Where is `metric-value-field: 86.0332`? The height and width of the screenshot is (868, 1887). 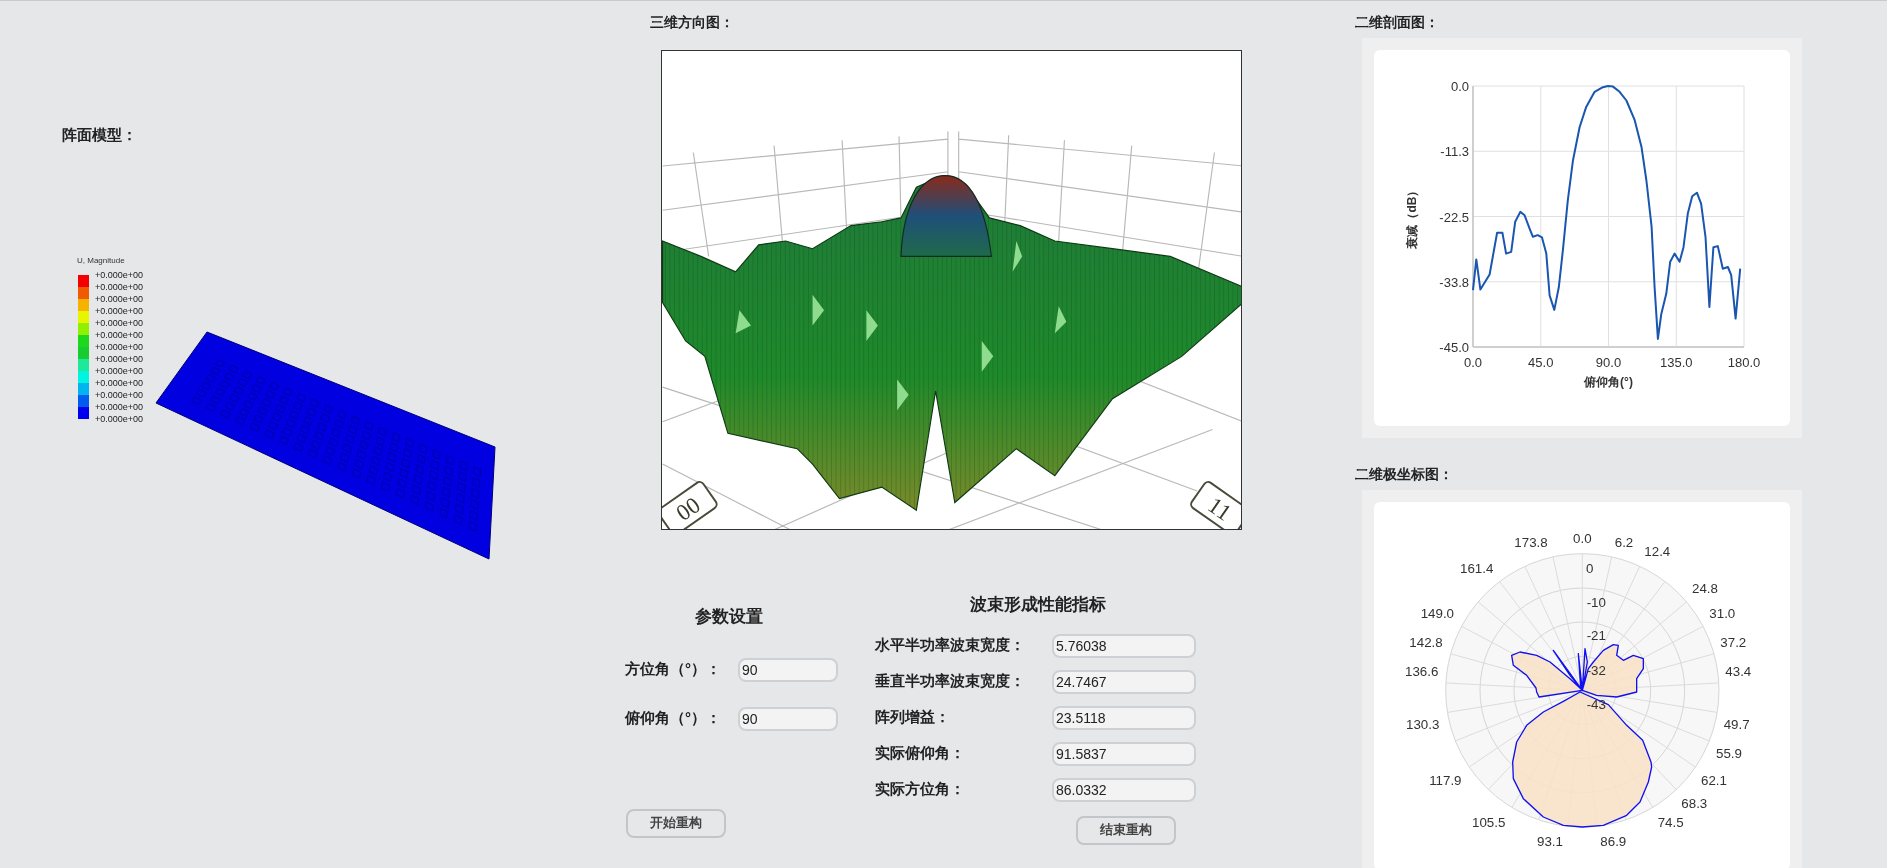
metric-value-field: 86.0332 is located at coordinates (1124, 789).